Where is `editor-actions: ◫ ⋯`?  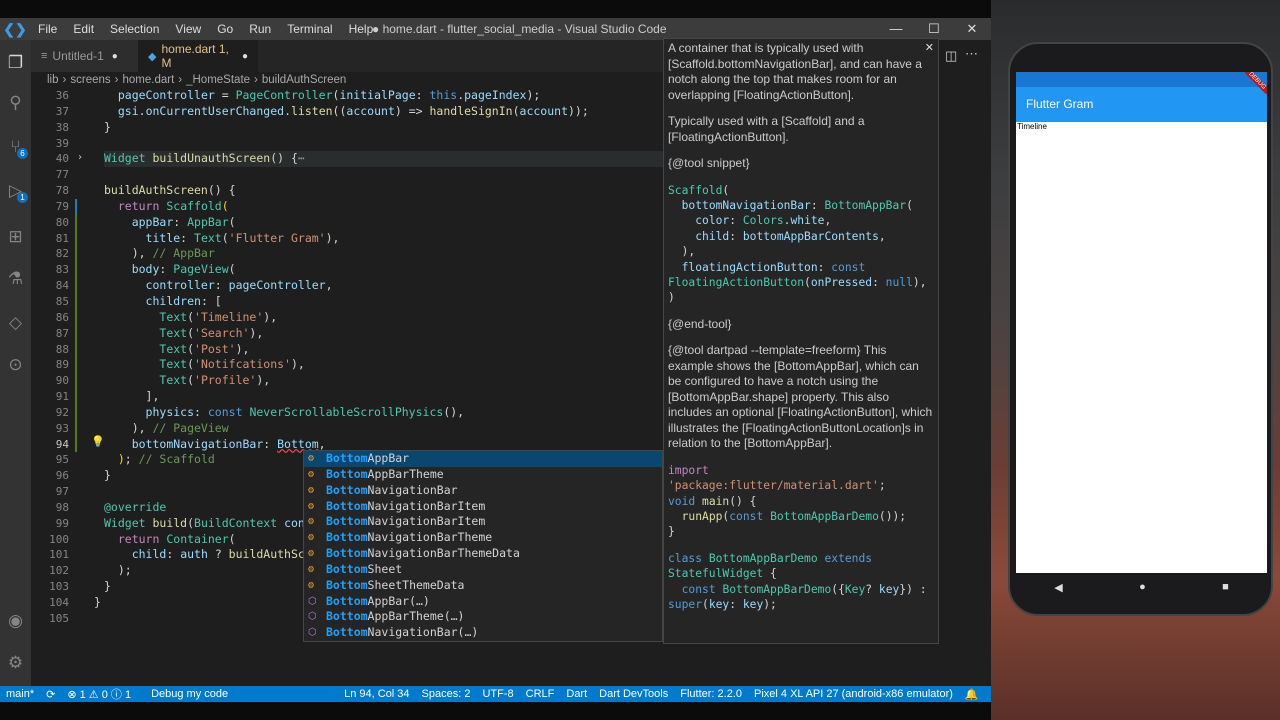 editor-actions: ◫ ⋯ is located at coordinates (965, 363).